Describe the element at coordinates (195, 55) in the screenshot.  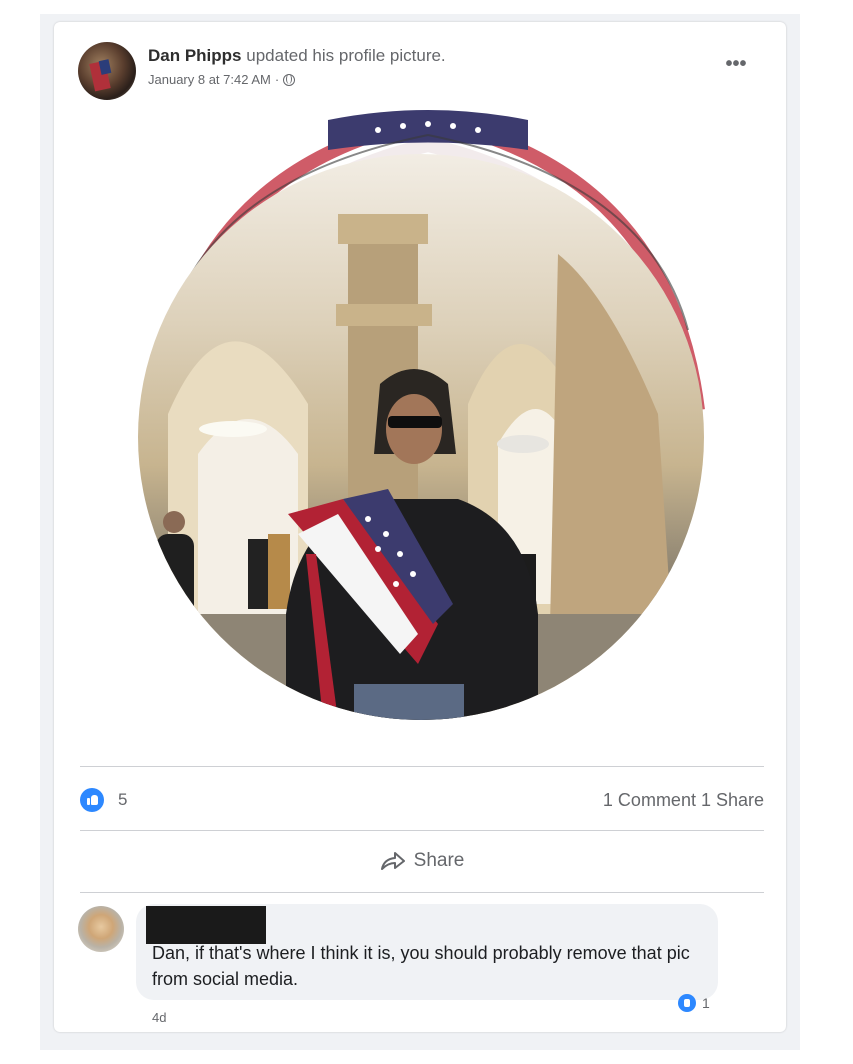
I see `author-name-link: Dan Phipps` at that location.